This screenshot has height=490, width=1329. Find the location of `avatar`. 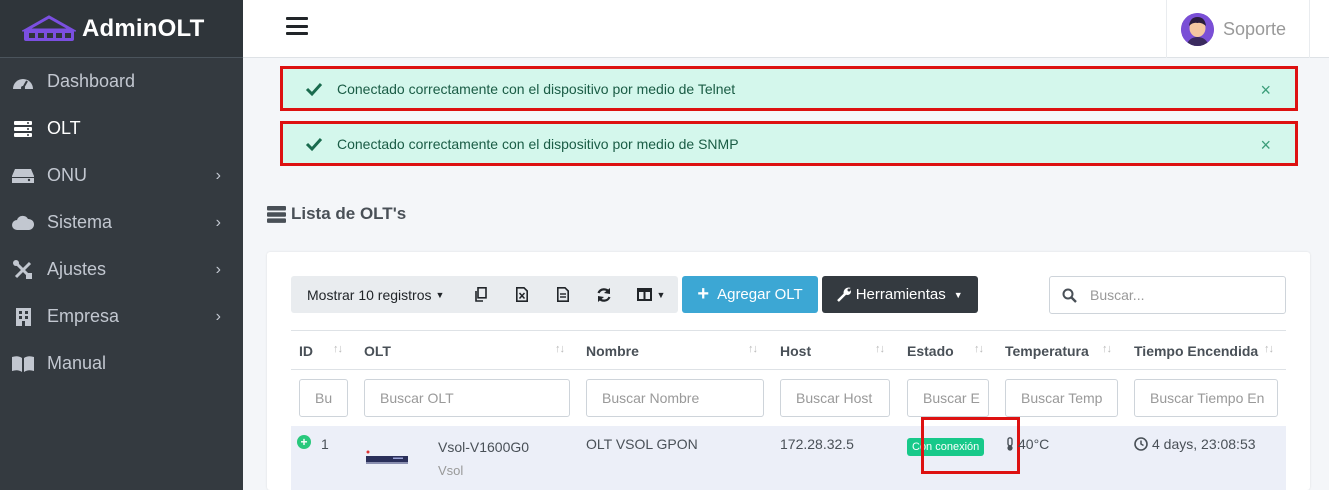

avatar is located at coordinates (1197, 29).